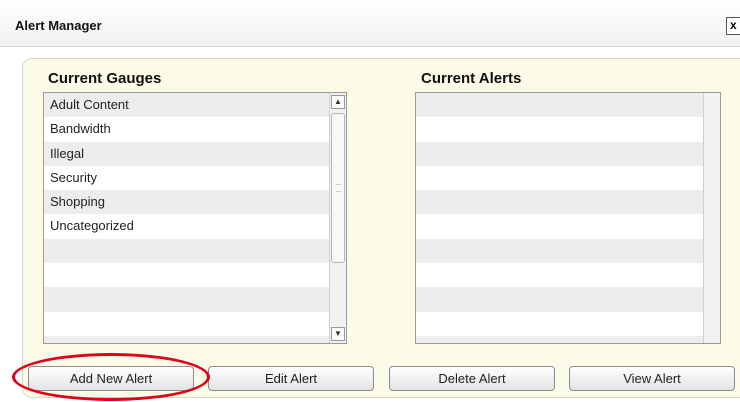 The height and width of the screenshot is (402, 740). I want to click on gauges-scrollbar: ▲ ▼, so click(337, 218).